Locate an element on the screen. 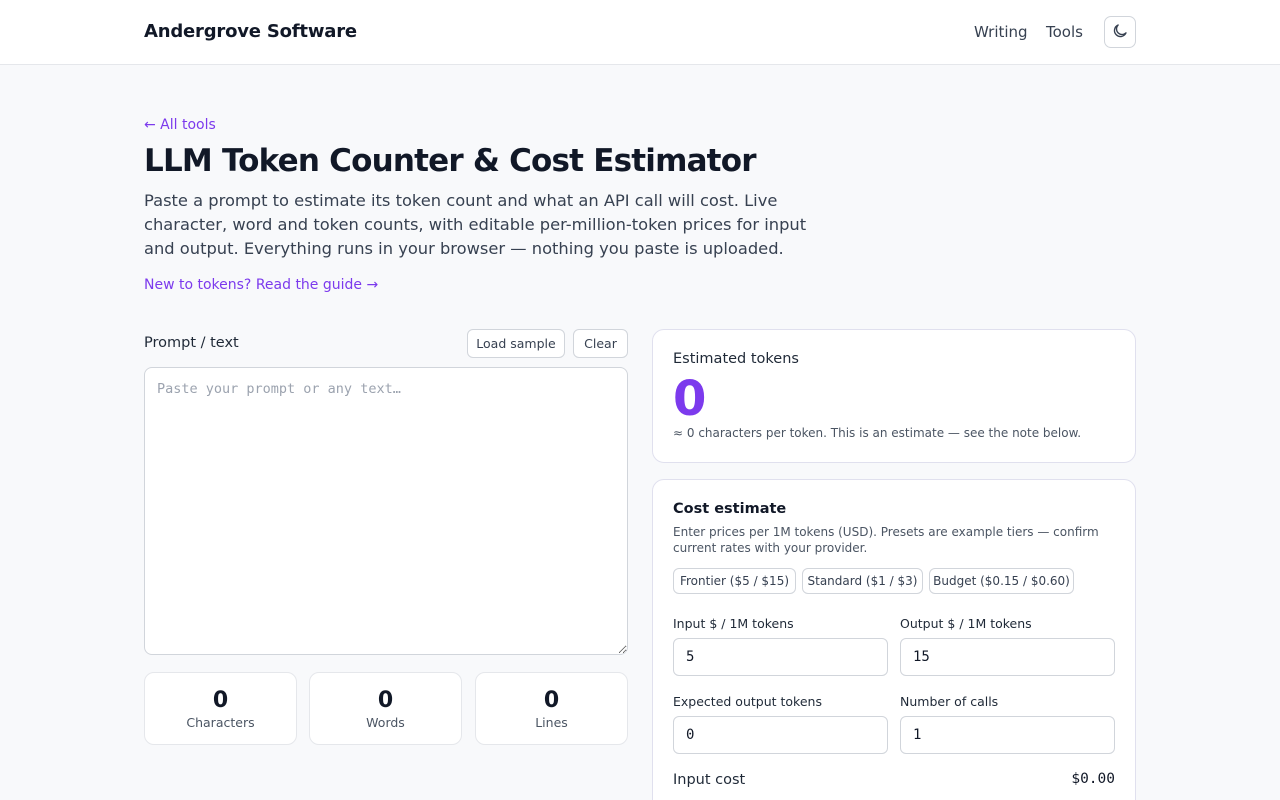  number-of-calls-label: Number of calls is located at coordinates (949, 701).